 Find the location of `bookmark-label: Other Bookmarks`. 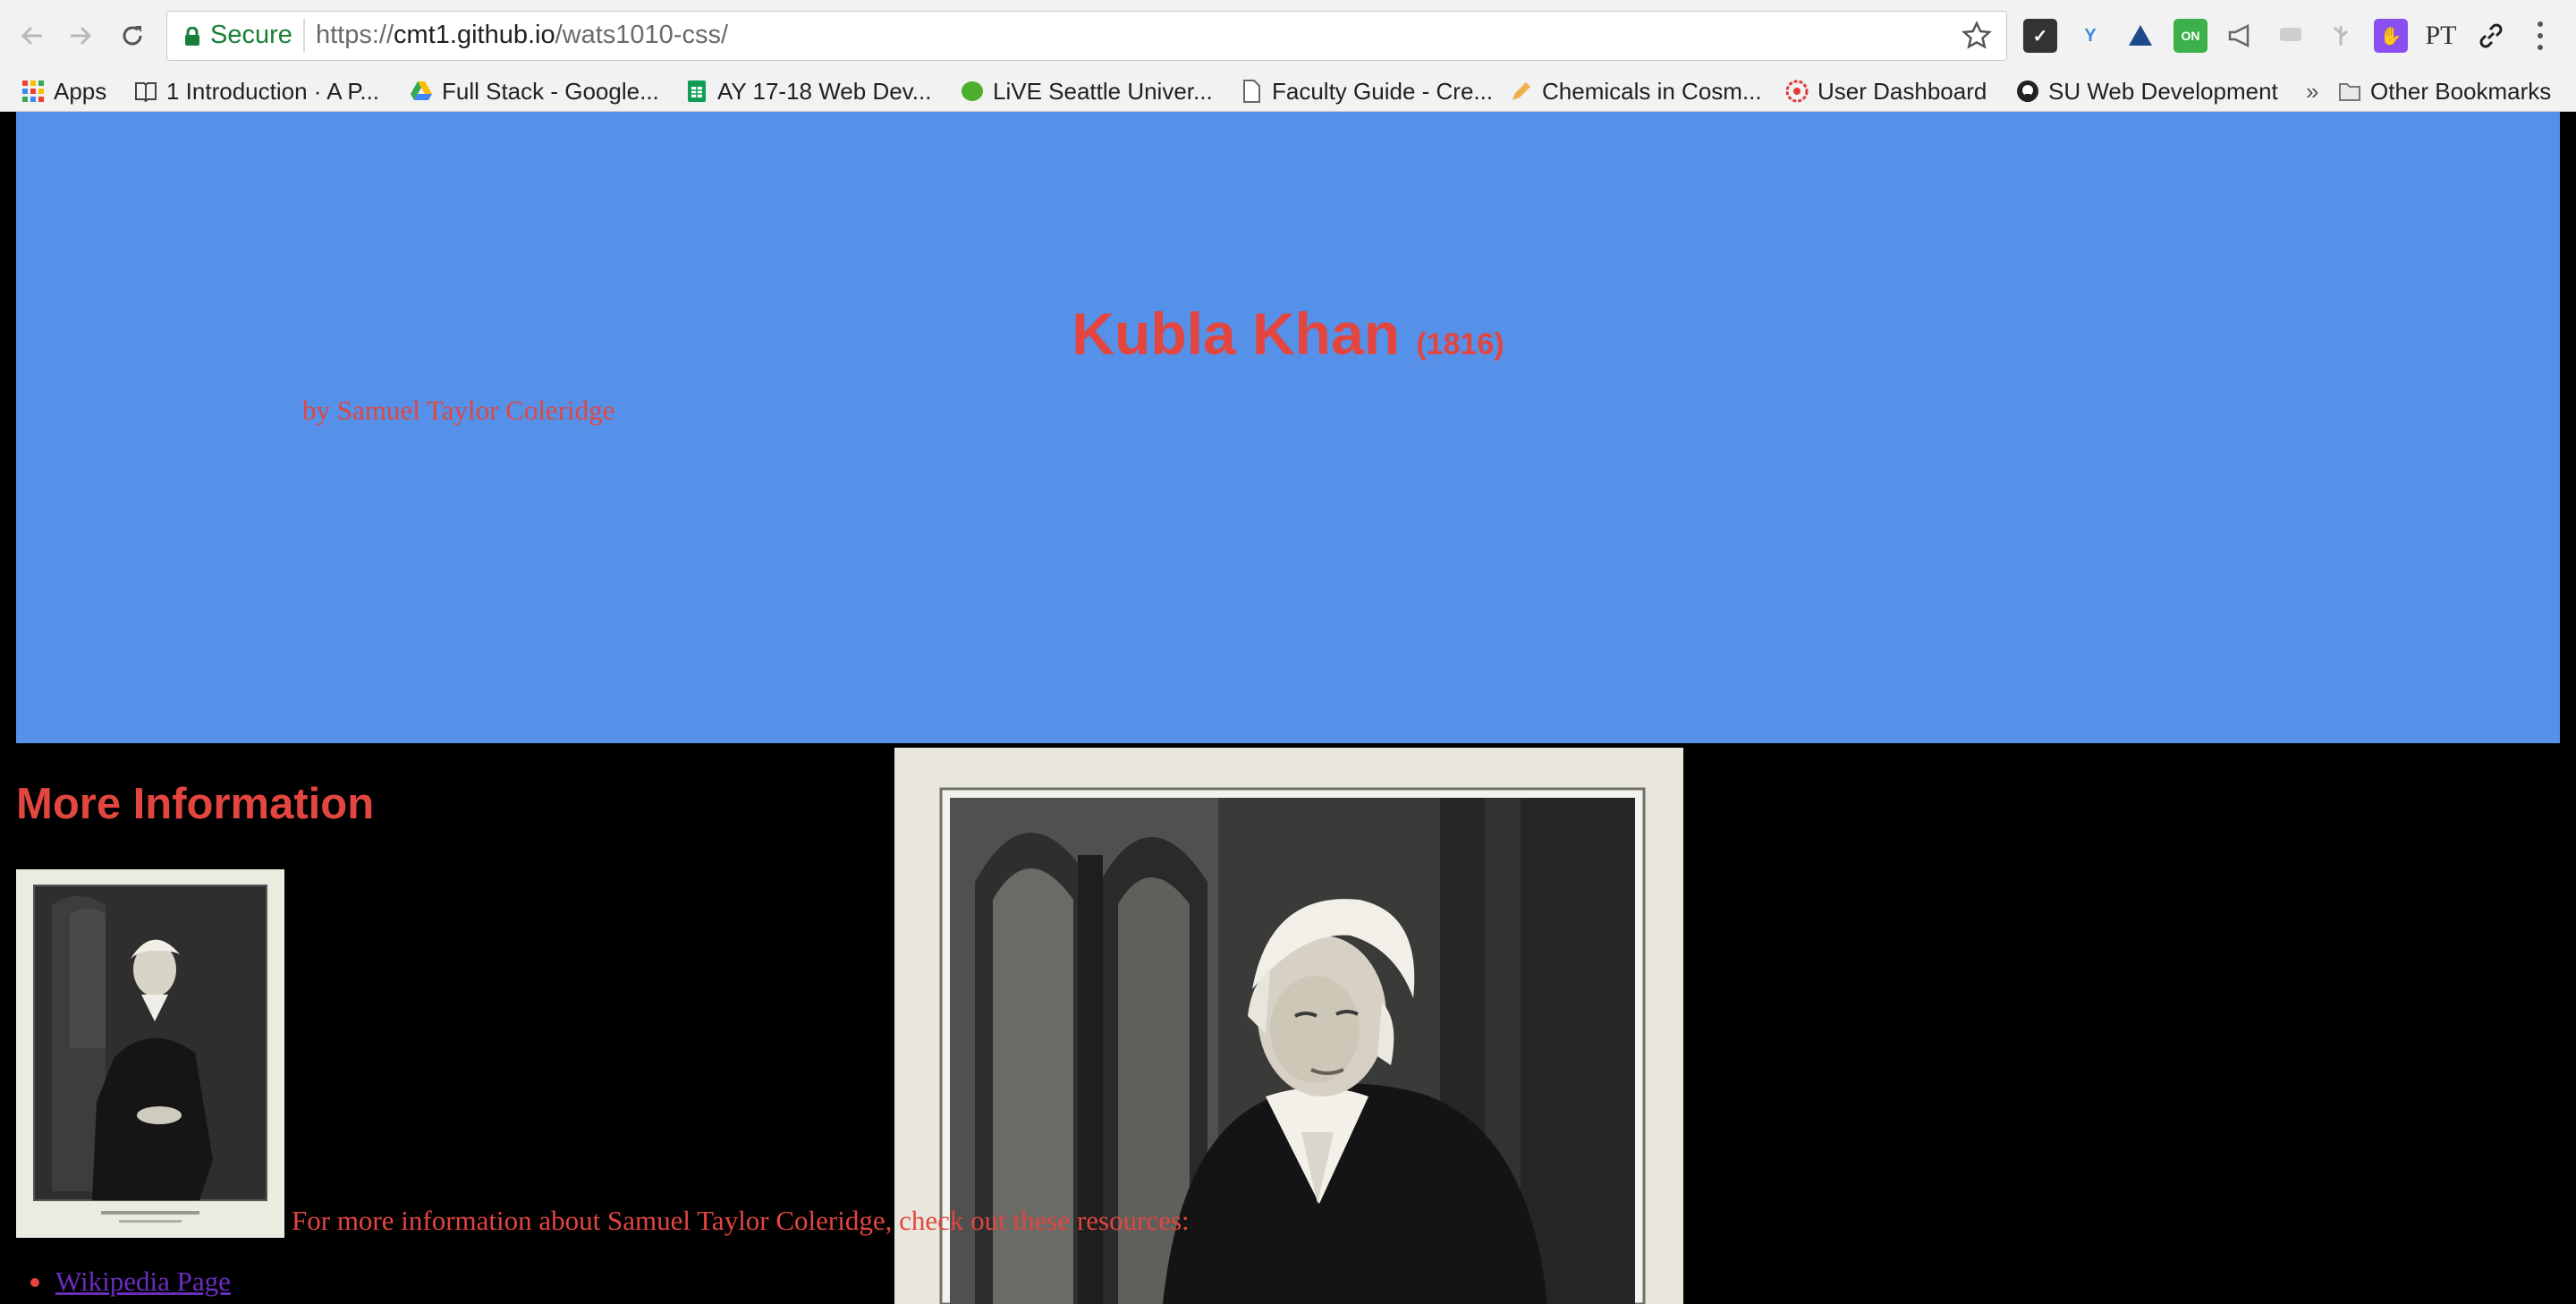

bookmark-label: Other Bookmarks is located at coordinates (2461, 91).